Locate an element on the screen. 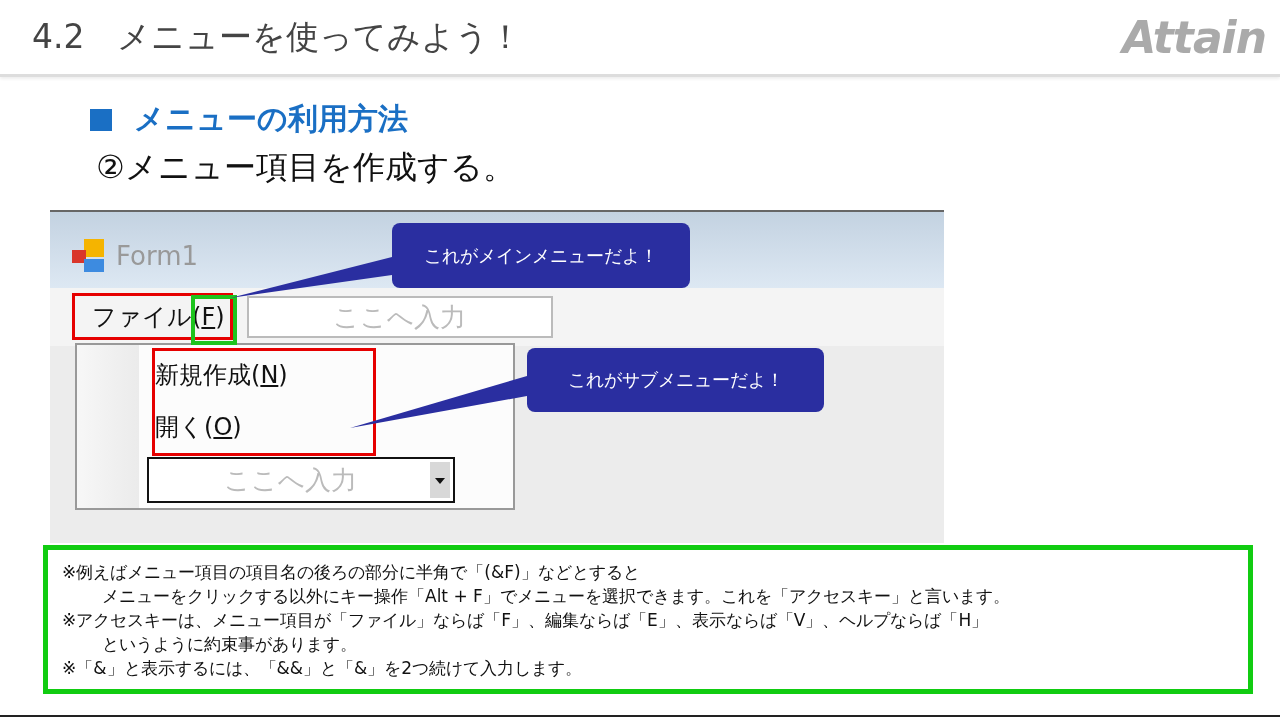 This screenshot has width=1280, height=720. note-text: ※アクセスキーは、メニュー項目が「ファイル」ならば「F」、編集ならば「E」、表示ならば「V」、ヘルプならば「H」 is located at coordinates (526, 620).